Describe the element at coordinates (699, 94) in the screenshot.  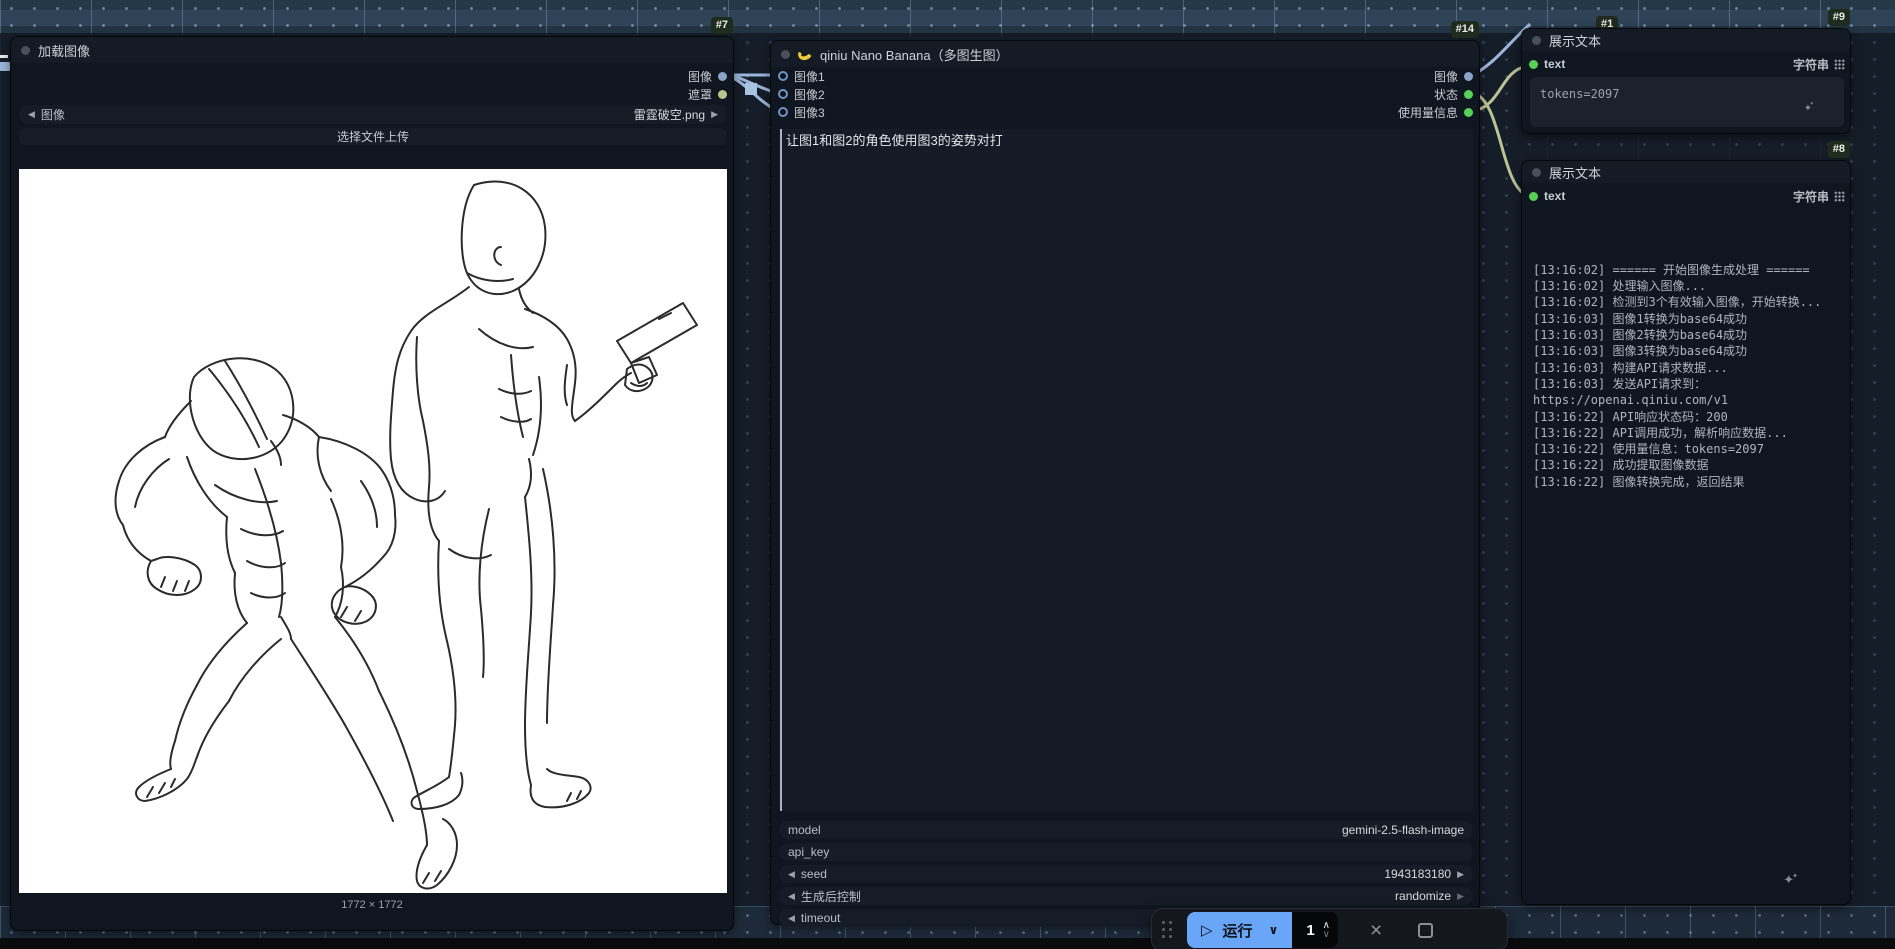
I see `slot-label: 遮罩` at that location.